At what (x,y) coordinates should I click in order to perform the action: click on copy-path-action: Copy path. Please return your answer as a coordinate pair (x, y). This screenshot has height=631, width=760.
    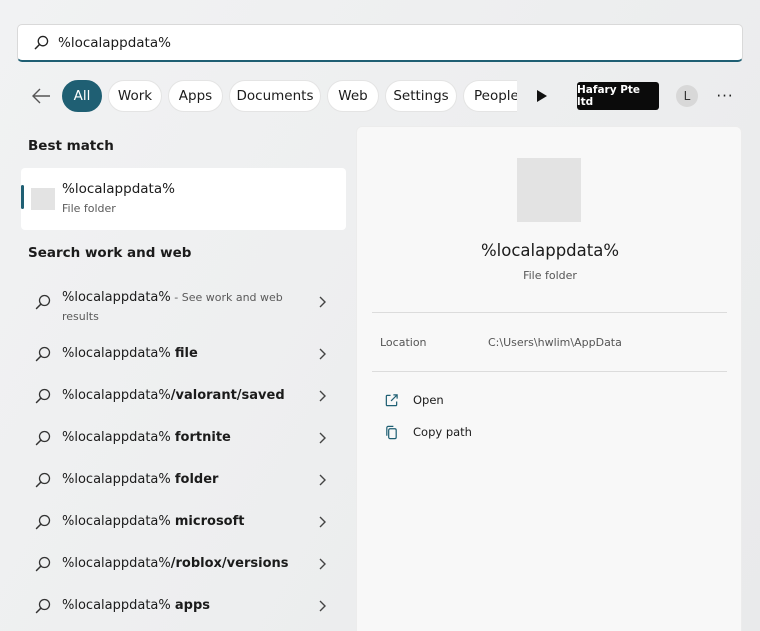
    Looking at the image, I should click on (428, 432).